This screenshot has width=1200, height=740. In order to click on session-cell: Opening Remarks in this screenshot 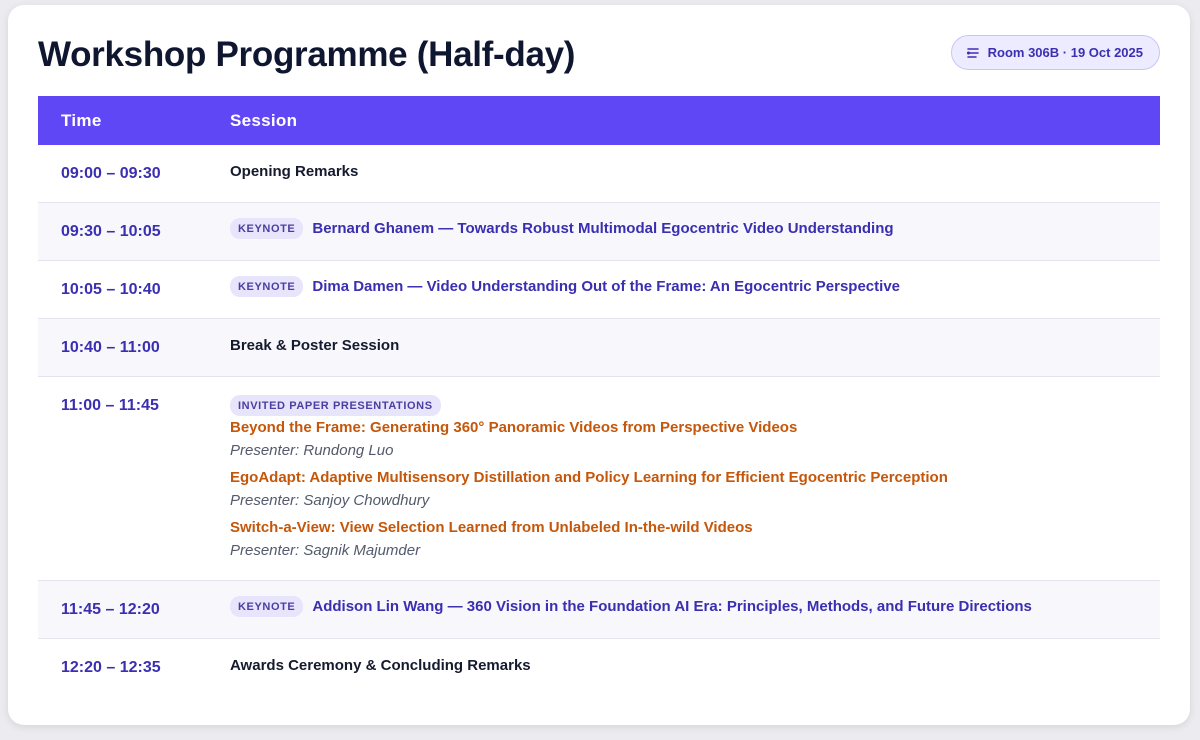, I will do `click(695, 173)`.